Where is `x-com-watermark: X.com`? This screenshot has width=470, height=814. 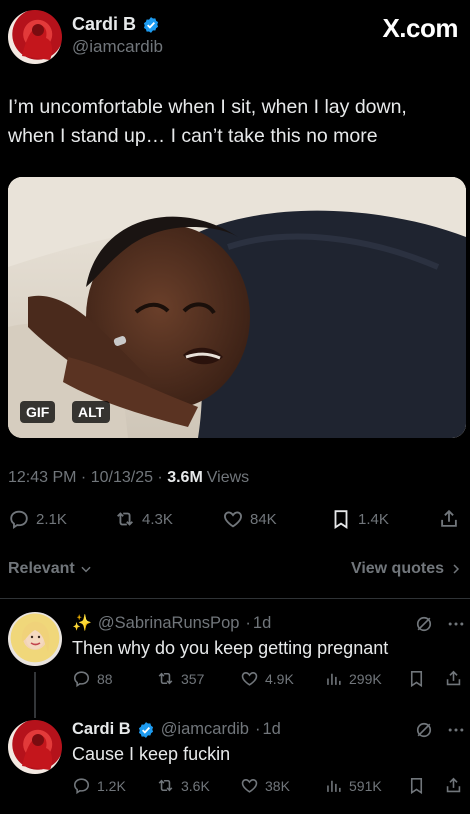 x-com-watermark: X.com is located at coordinates (420, 28).